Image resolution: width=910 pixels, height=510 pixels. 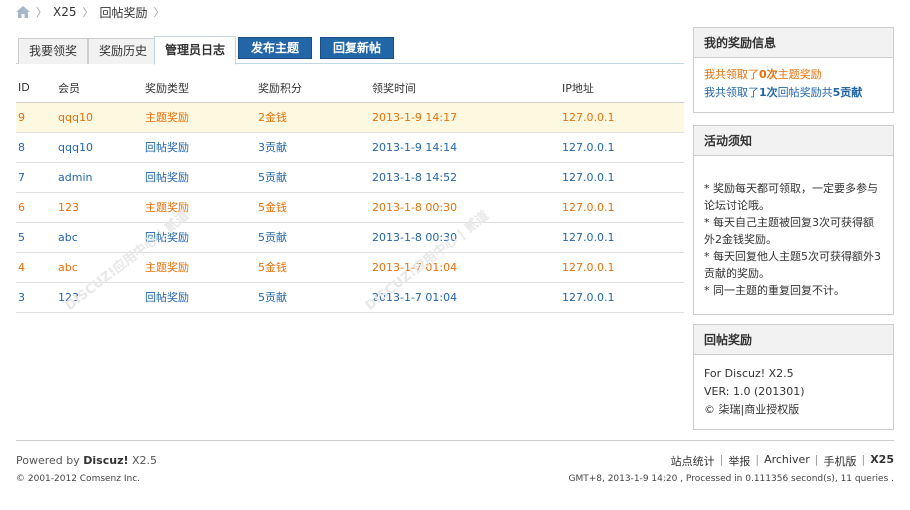 I want to click on column-header-type: 奖励类型, so click(x=199, y=88).